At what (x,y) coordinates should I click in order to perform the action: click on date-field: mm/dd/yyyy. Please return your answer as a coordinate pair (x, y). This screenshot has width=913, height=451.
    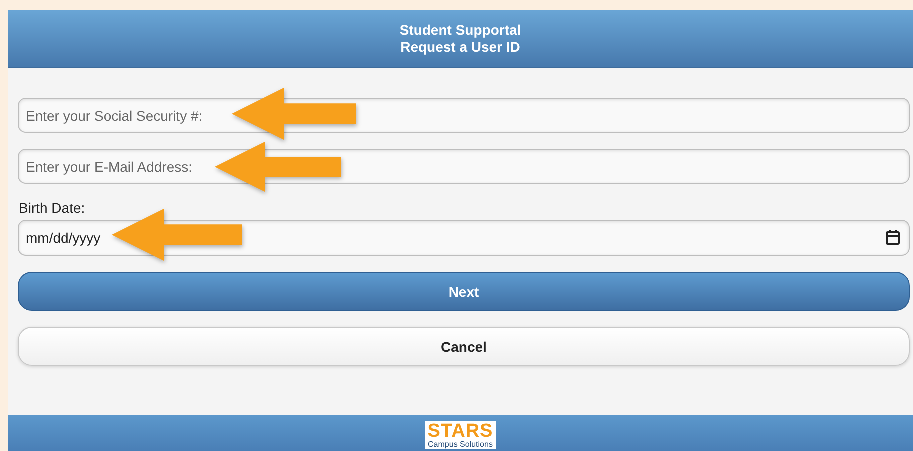
    Looking at the image, I should click on (464, 238).